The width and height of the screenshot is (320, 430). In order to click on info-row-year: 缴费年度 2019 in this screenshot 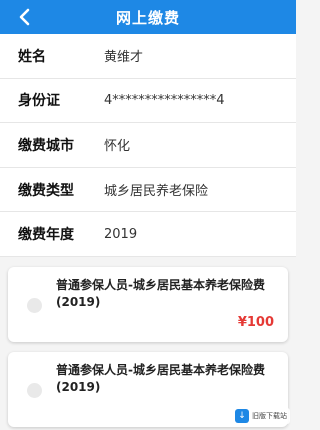, I will do `click(148, 234)`.